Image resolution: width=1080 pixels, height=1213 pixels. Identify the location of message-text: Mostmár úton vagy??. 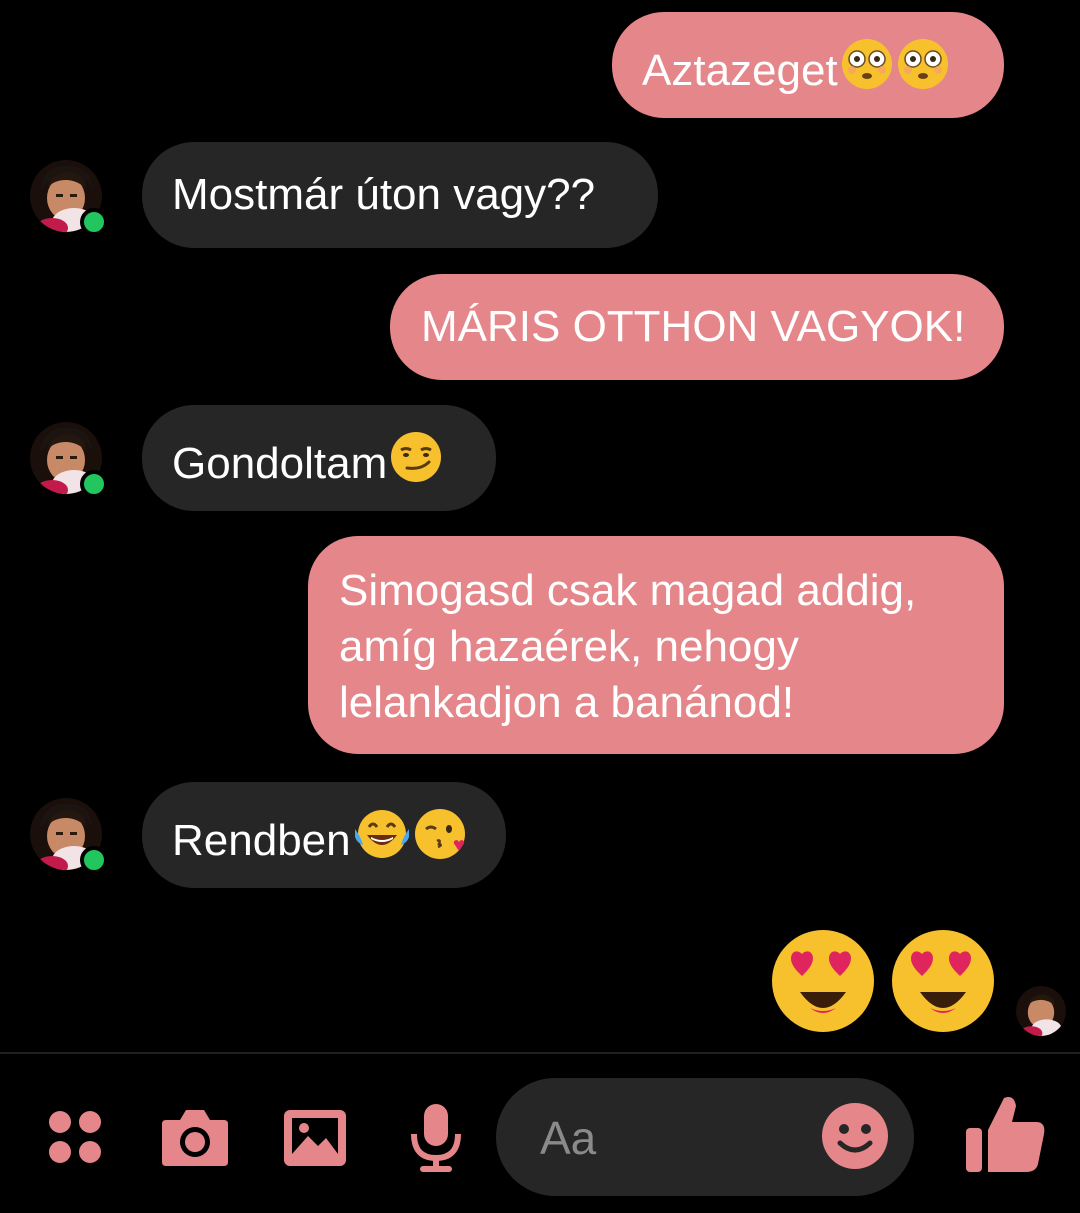
(384, 194).